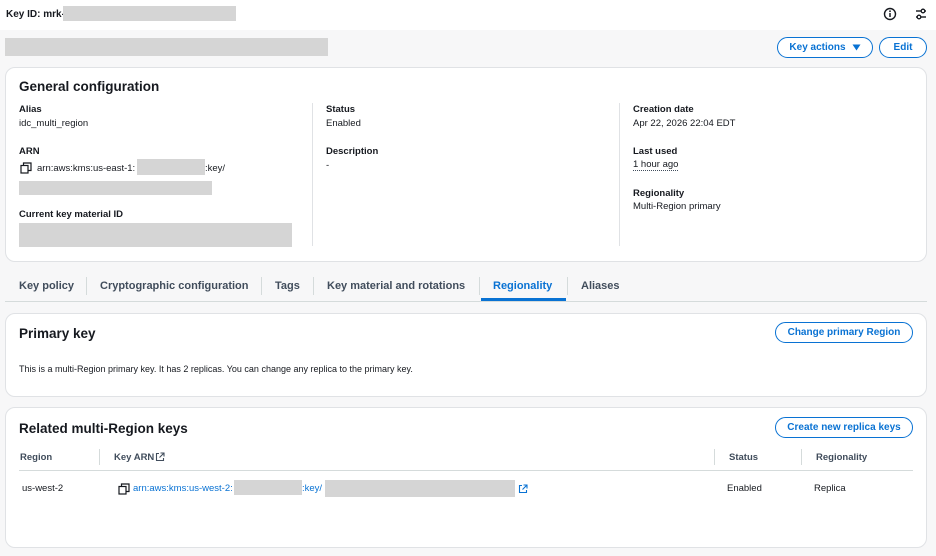  What do you see at coordinates (903, 47) in the screenshot?
I see `edit-button: Edit` at bounding box center [903, 47].